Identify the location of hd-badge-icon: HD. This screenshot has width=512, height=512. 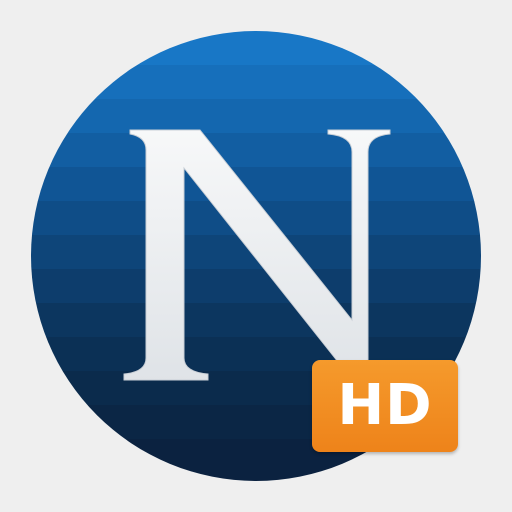
(385, 406).